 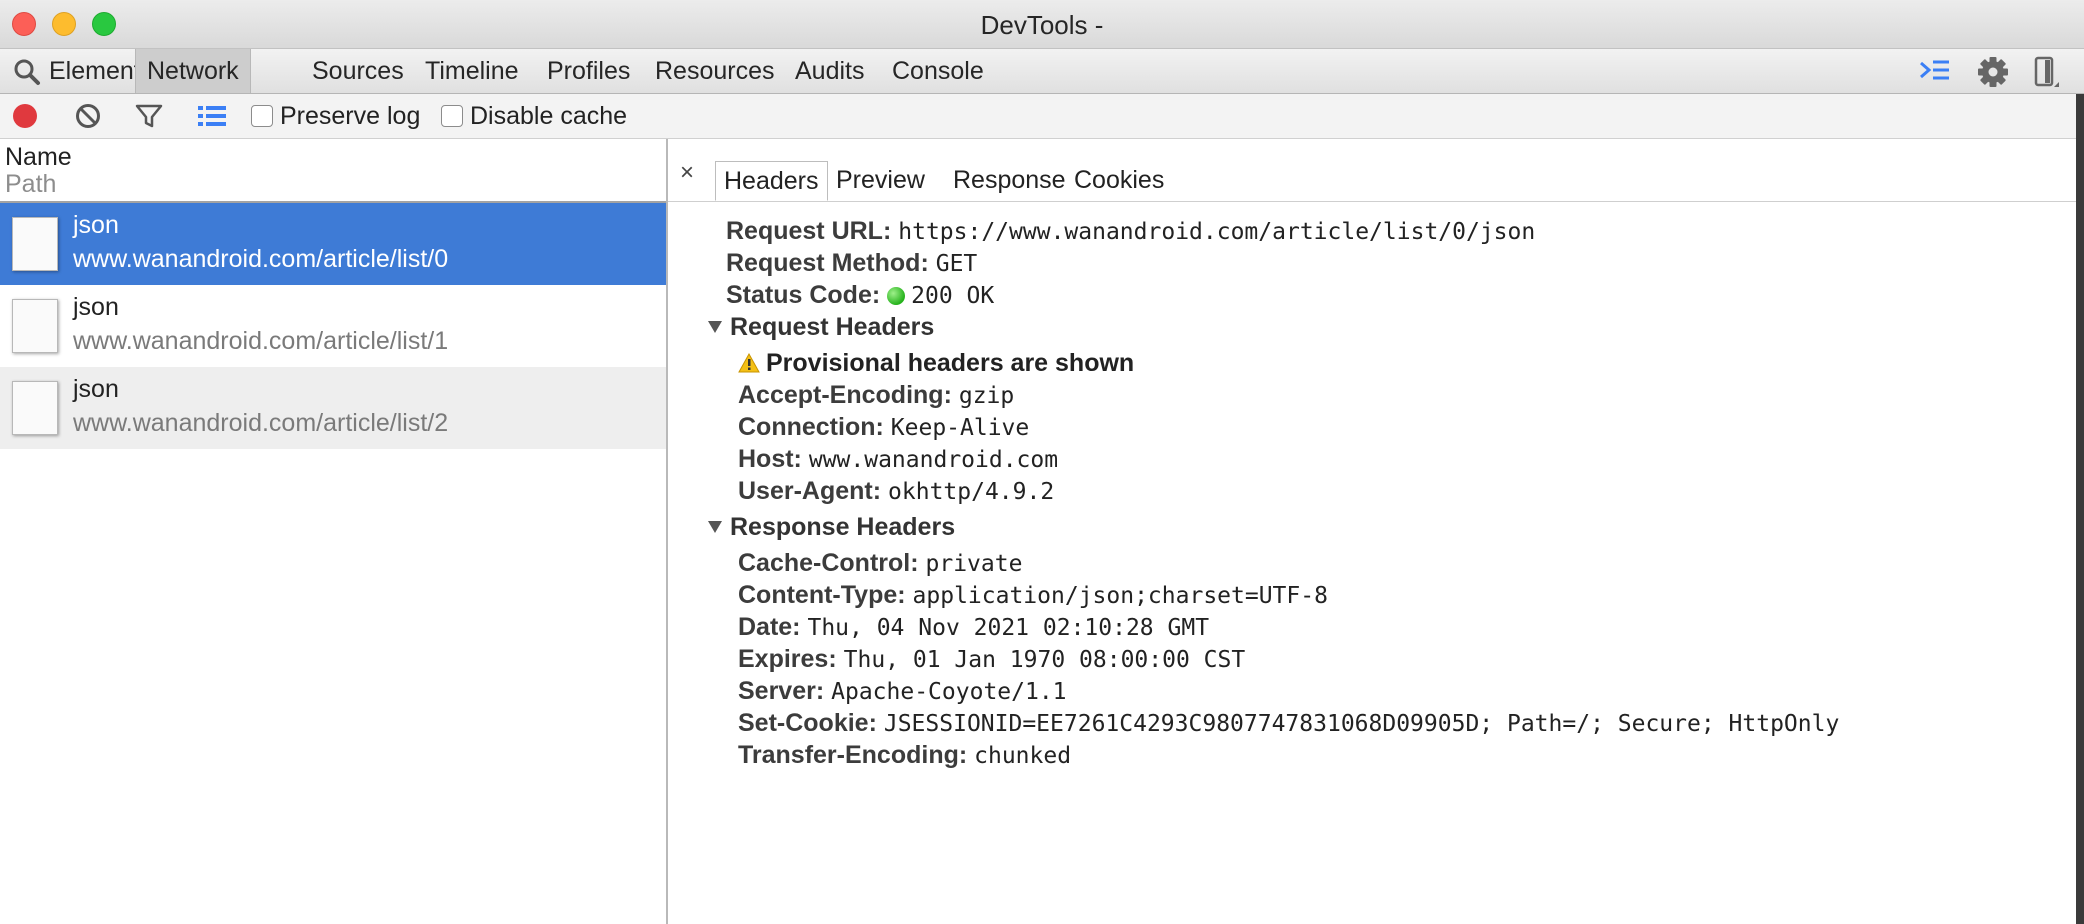 What do you see at coordinates (588, 71) in the screenshot?
I see `tab-profiles: Profiles` at bounding box center [588, 71].